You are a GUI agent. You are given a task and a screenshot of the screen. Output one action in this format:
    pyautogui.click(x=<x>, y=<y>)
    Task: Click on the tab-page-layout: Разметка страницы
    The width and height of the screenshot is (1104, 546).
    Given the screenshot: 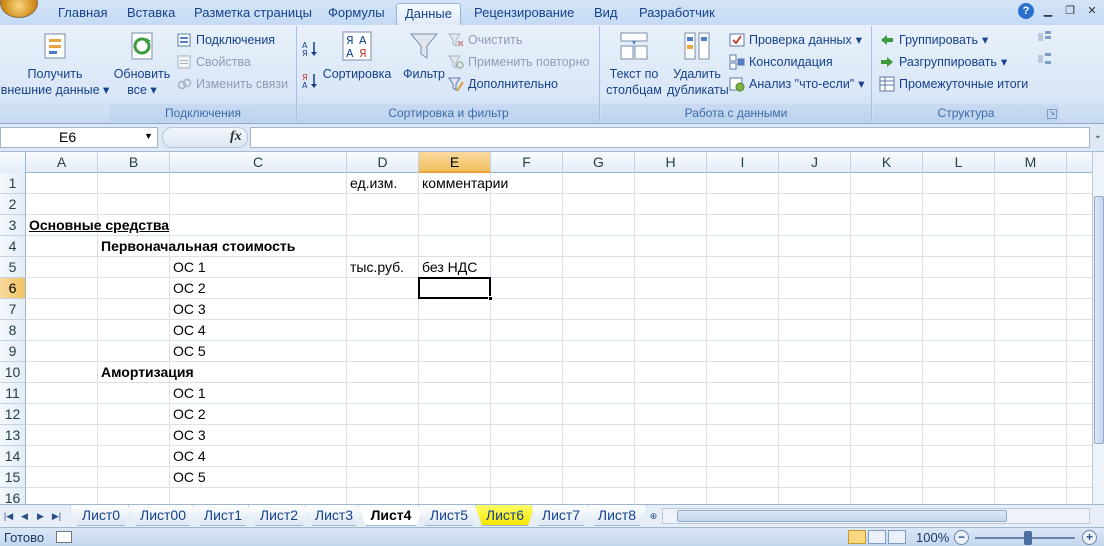 What is the action you would take?
    pyautogui.click(x=253, y=14)
    